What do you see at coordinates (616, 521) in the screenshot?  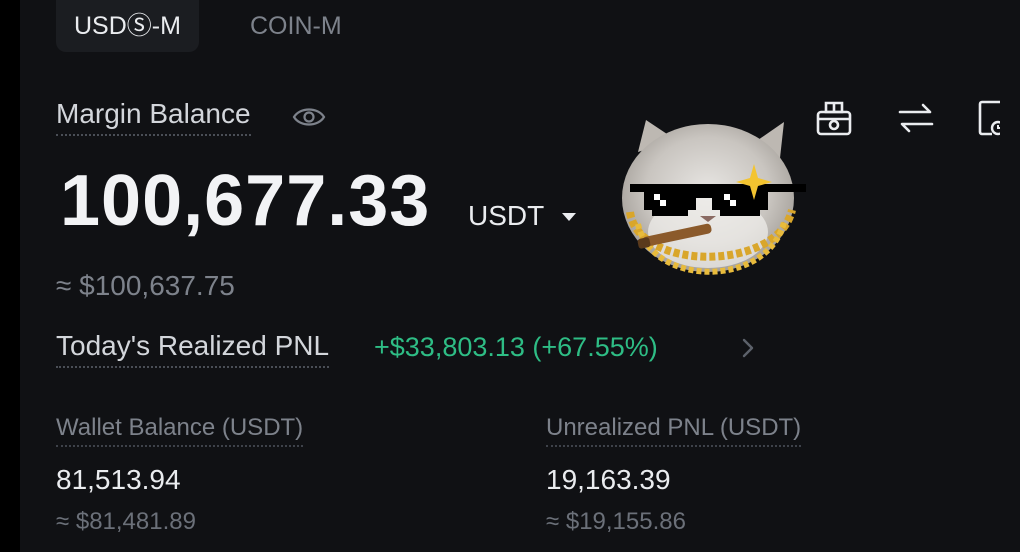 I see `unrealized-pnl-fiat: ≈ $19,155.86` at bounding box center [616, 521].